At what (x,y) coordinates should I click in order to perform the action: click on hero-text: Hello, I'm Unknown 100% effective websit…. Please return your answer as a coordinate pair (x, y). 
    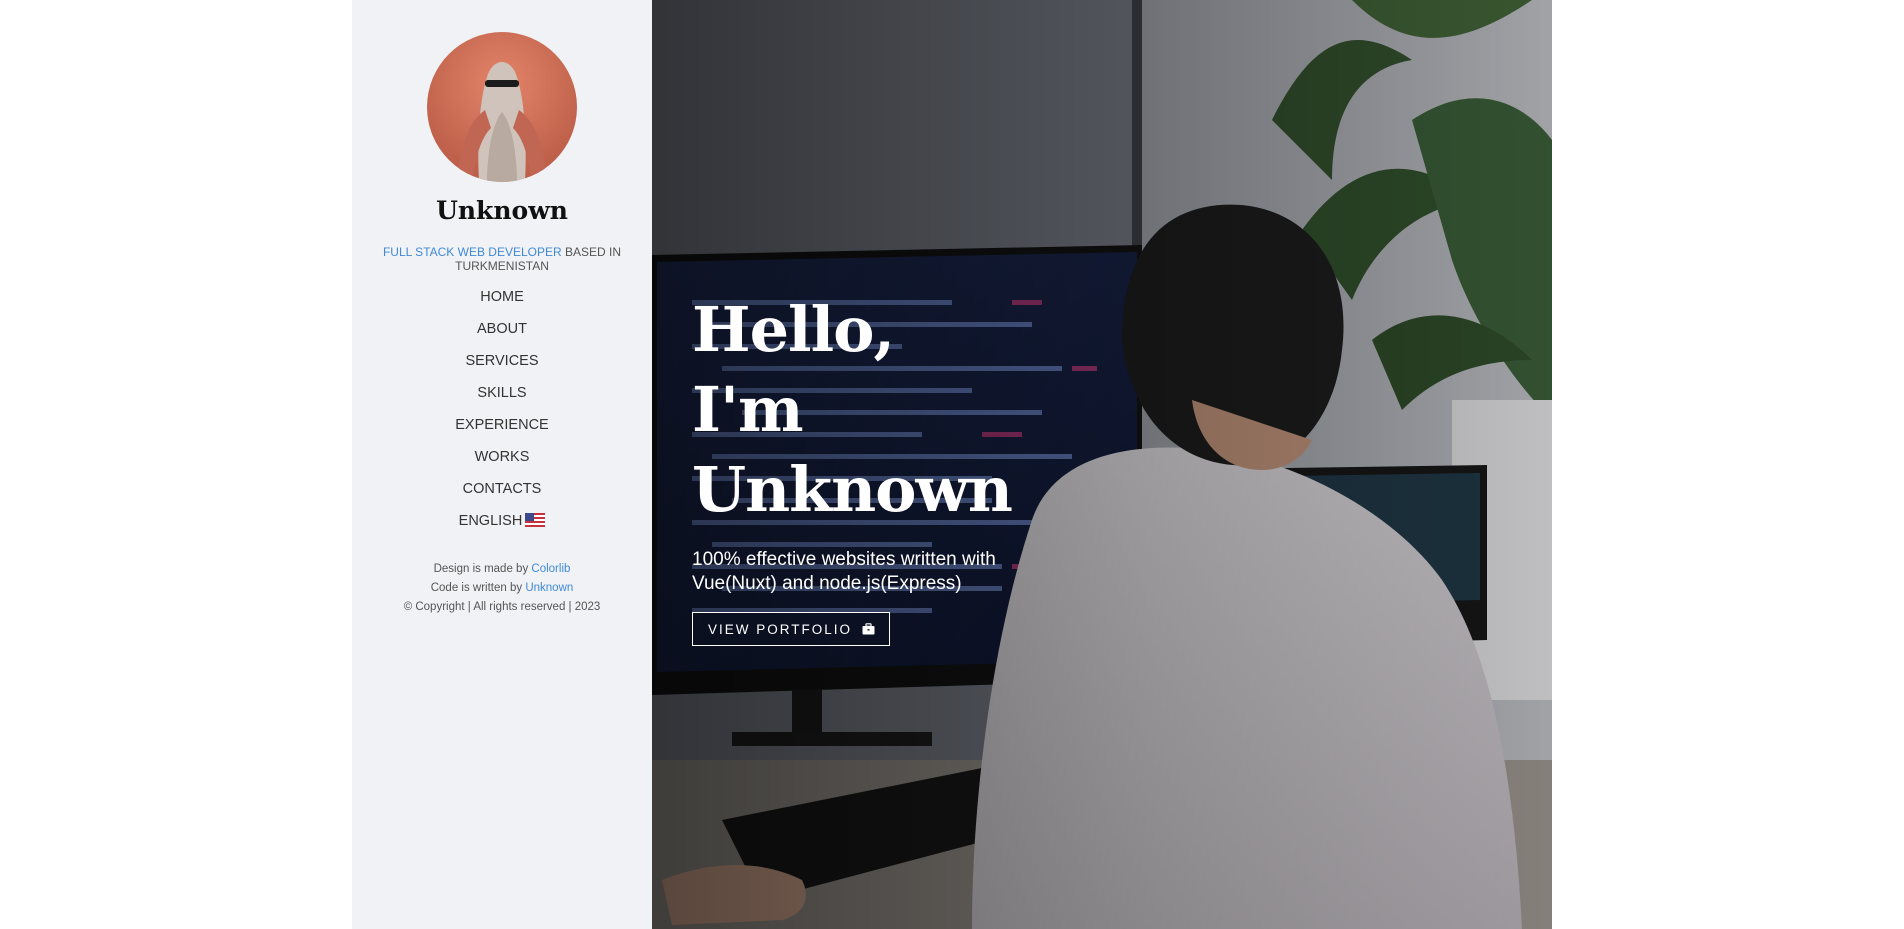
    Looking at the image, I should click on (852, 468).